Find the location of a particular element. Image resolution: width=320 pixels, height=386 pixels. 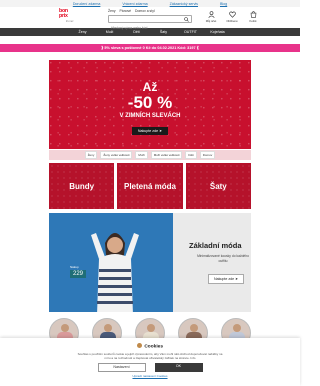

wishlist-icon is located at coordinates (232, 14).